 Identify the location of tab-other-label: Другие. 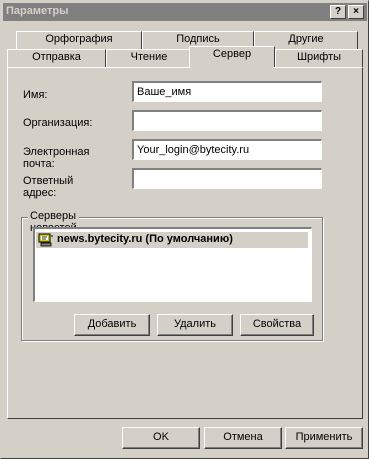
(306, 39).